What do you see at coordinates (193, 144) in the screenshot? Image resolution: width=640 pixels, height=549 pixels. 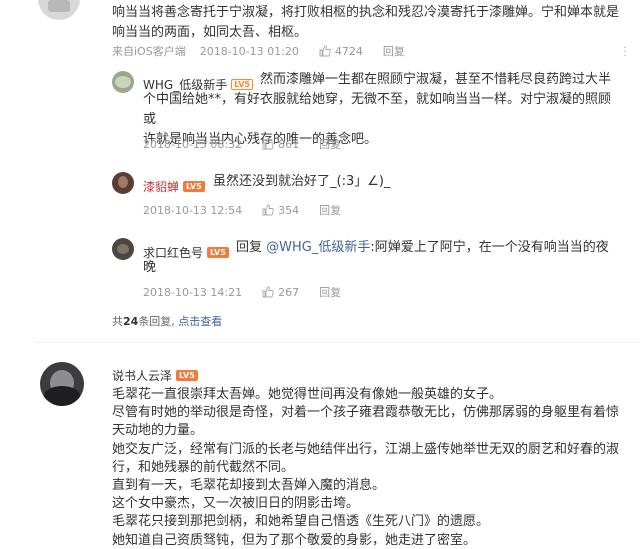 I see `timestamp: 2018-10-13 08:32` at bounding box center [193, 144].